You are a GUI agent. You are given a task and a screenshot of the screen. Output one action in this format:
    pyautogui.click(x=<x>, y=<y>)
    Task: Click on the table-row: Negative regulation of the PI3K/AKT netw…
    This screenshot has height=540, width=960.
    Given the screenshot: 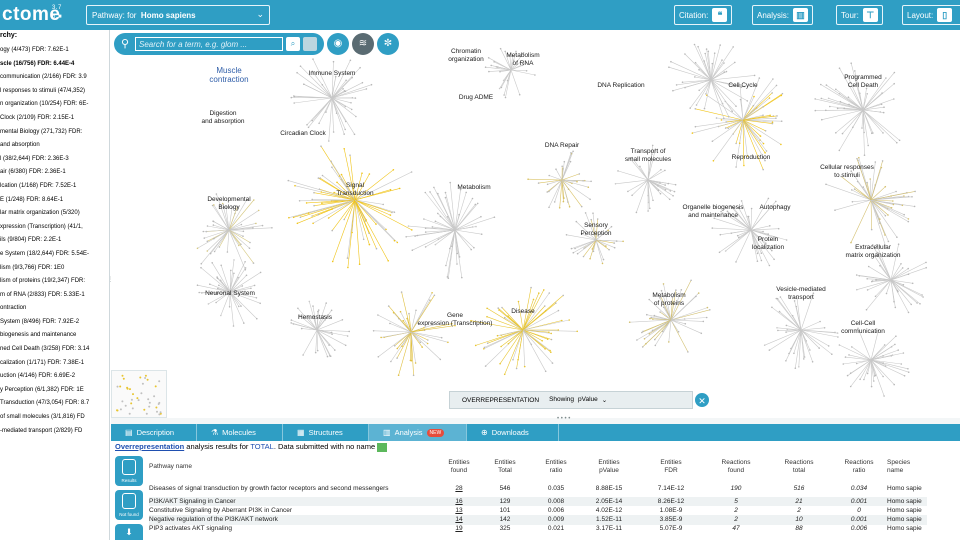 What is the action you would take?
    pyautogui.click(x=538, y=520)
    